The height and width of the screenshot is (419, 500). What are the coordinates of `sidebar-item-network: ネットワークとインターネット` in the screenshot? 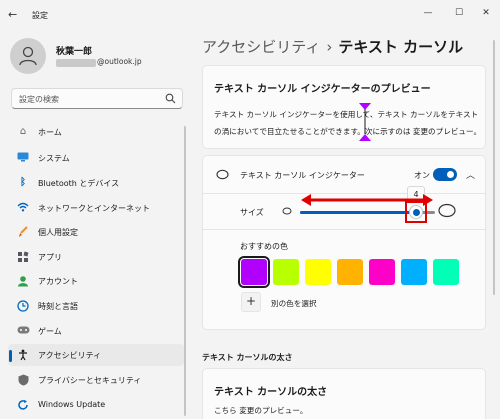 It's located at (96, 208).